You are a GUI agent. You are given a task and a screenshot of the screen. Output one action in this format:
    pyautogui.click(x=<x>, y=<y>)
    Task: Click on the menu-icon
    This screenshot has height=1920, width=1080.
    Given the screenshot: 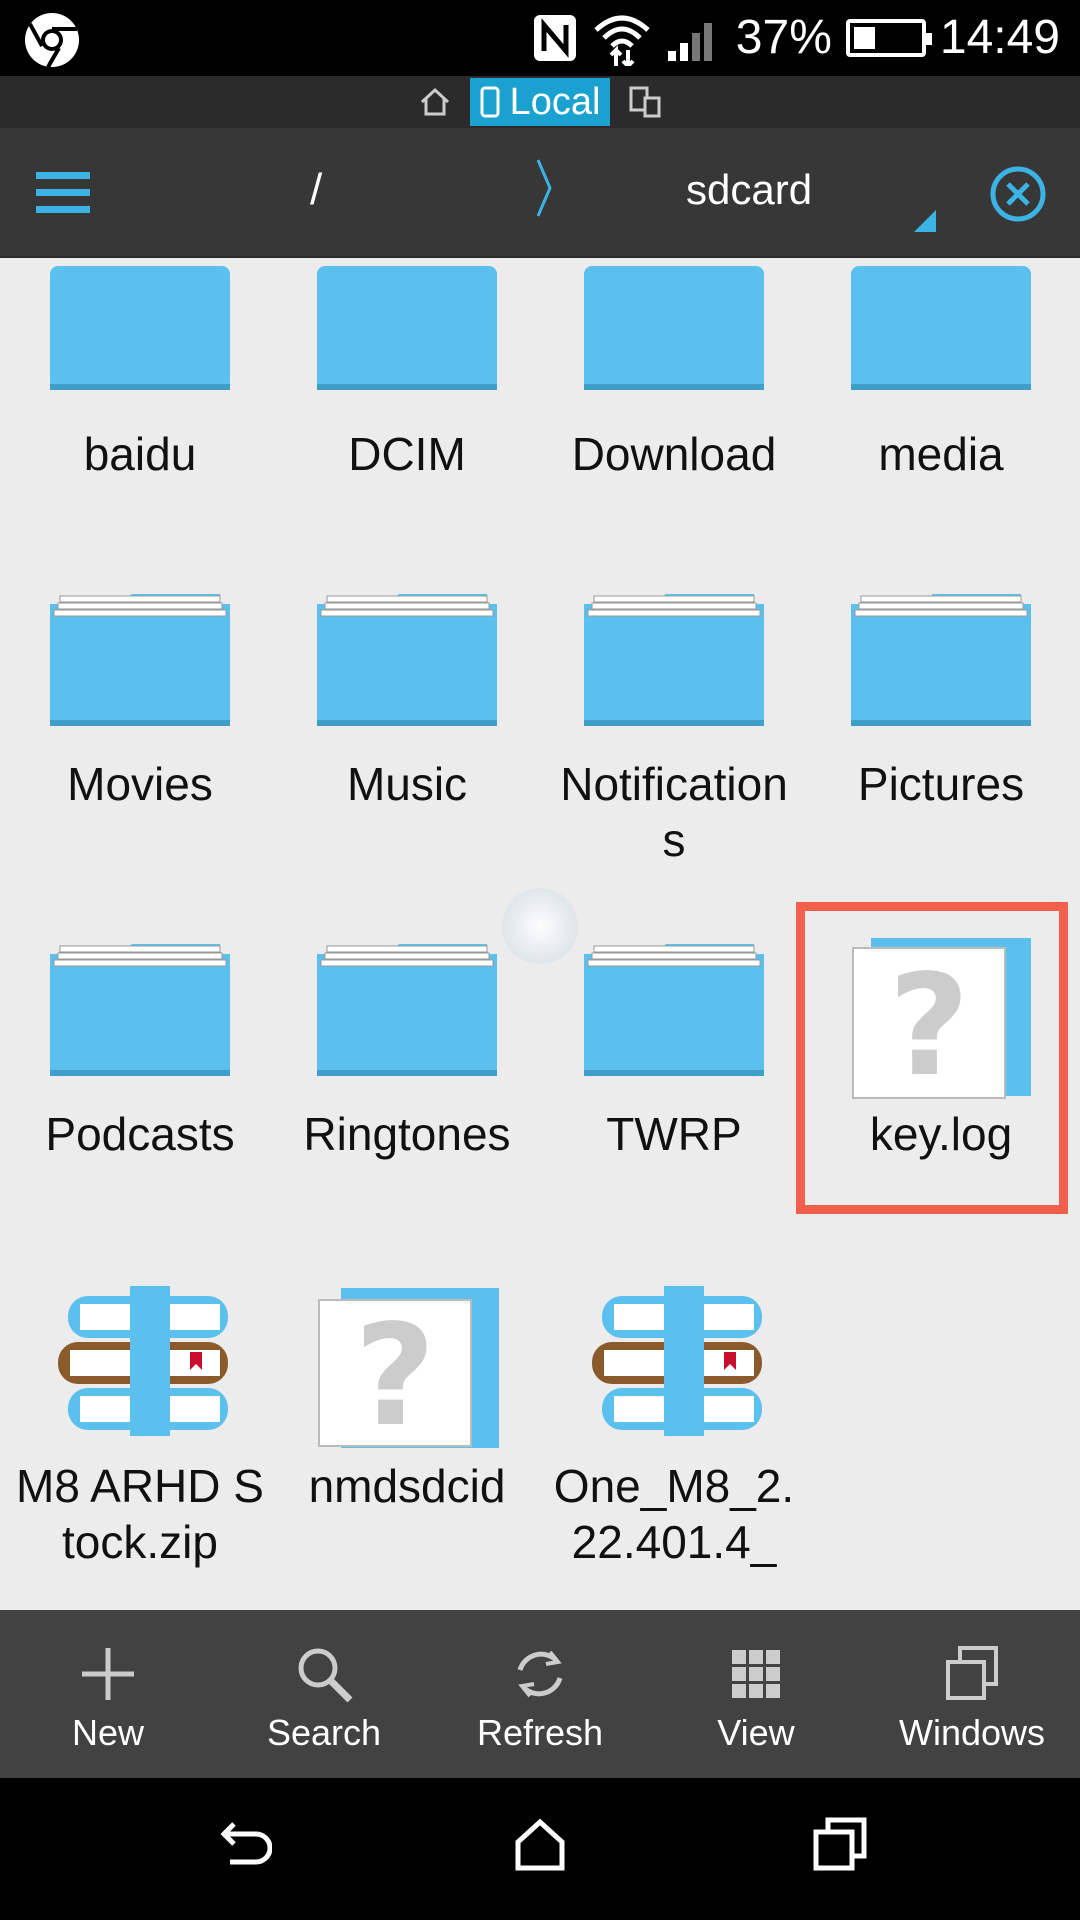 What is the action you would take?
    pyautogui.click(x=63, y=193)
    